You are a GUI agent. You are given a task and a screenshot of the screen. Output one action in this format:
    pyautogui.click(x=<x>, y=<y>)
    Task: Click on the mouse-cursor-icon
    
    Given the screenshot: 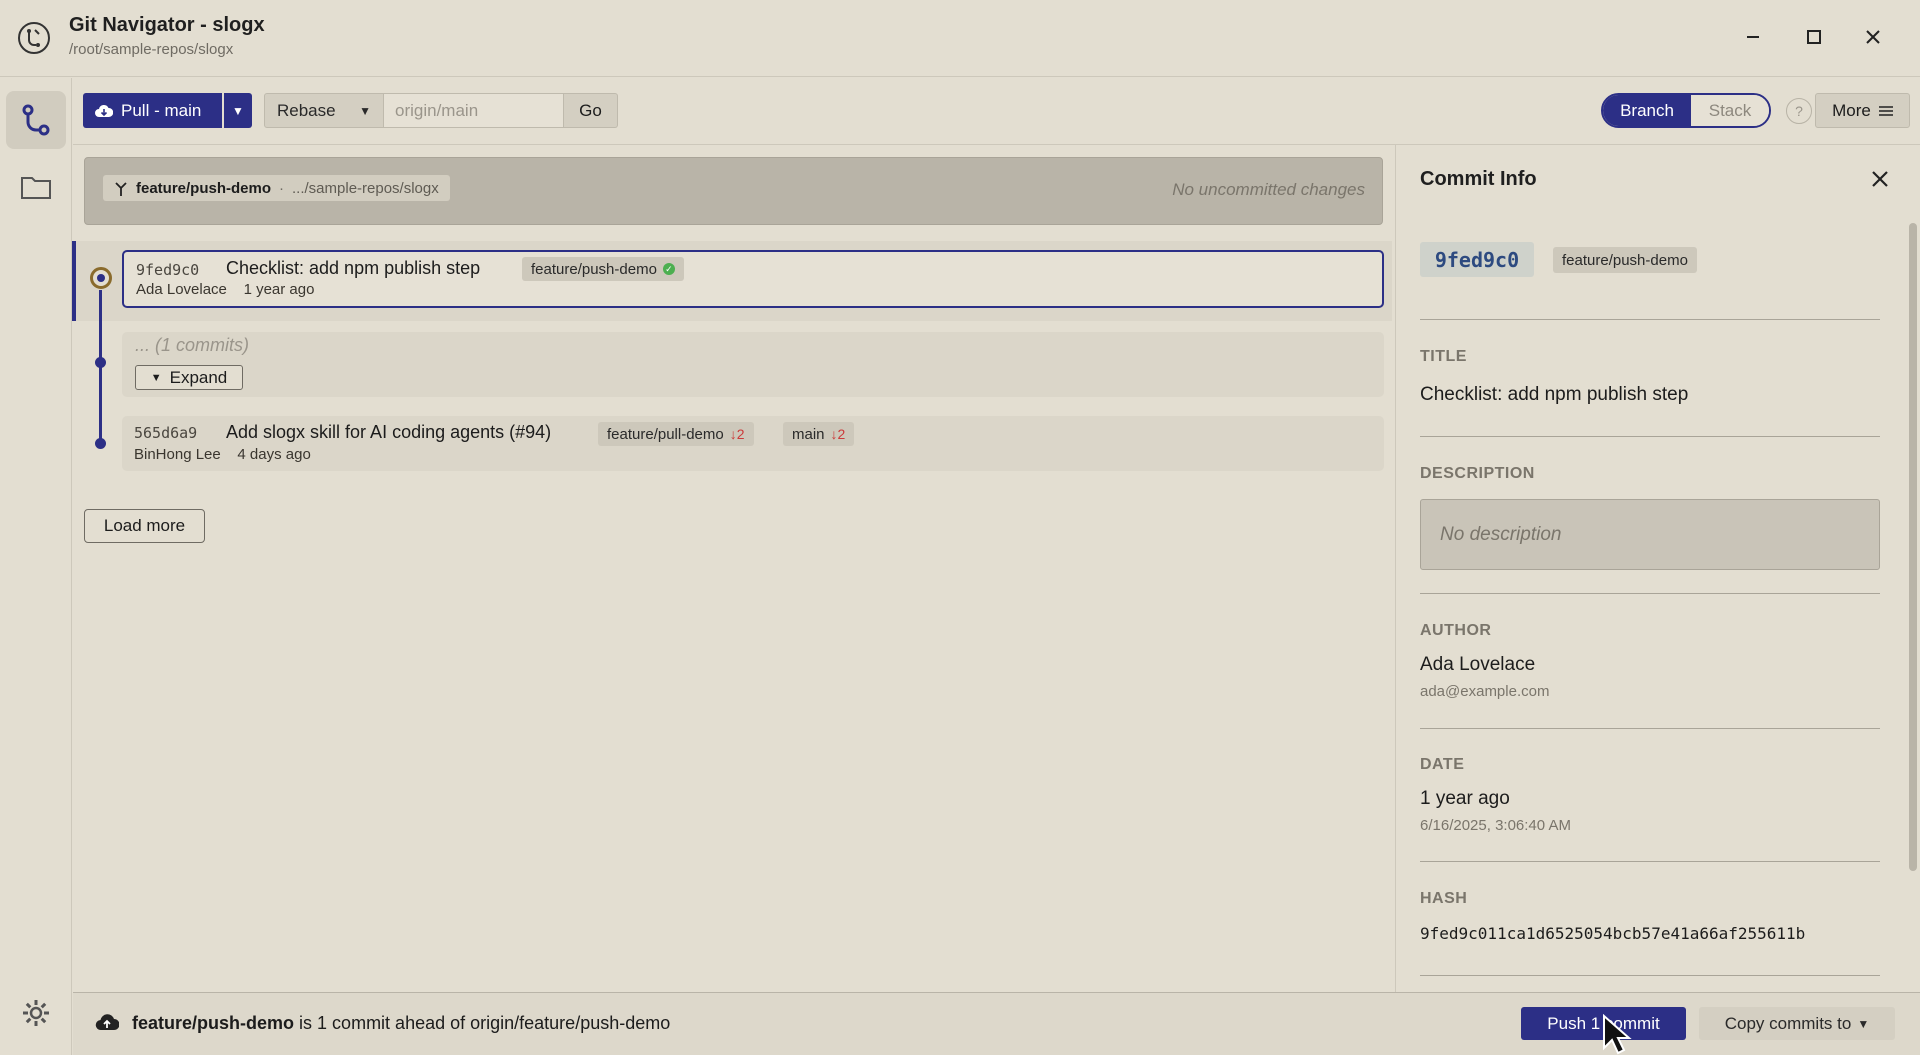 What is the action you would take?
    pyautogui.click(x=1619, y=1034)
    